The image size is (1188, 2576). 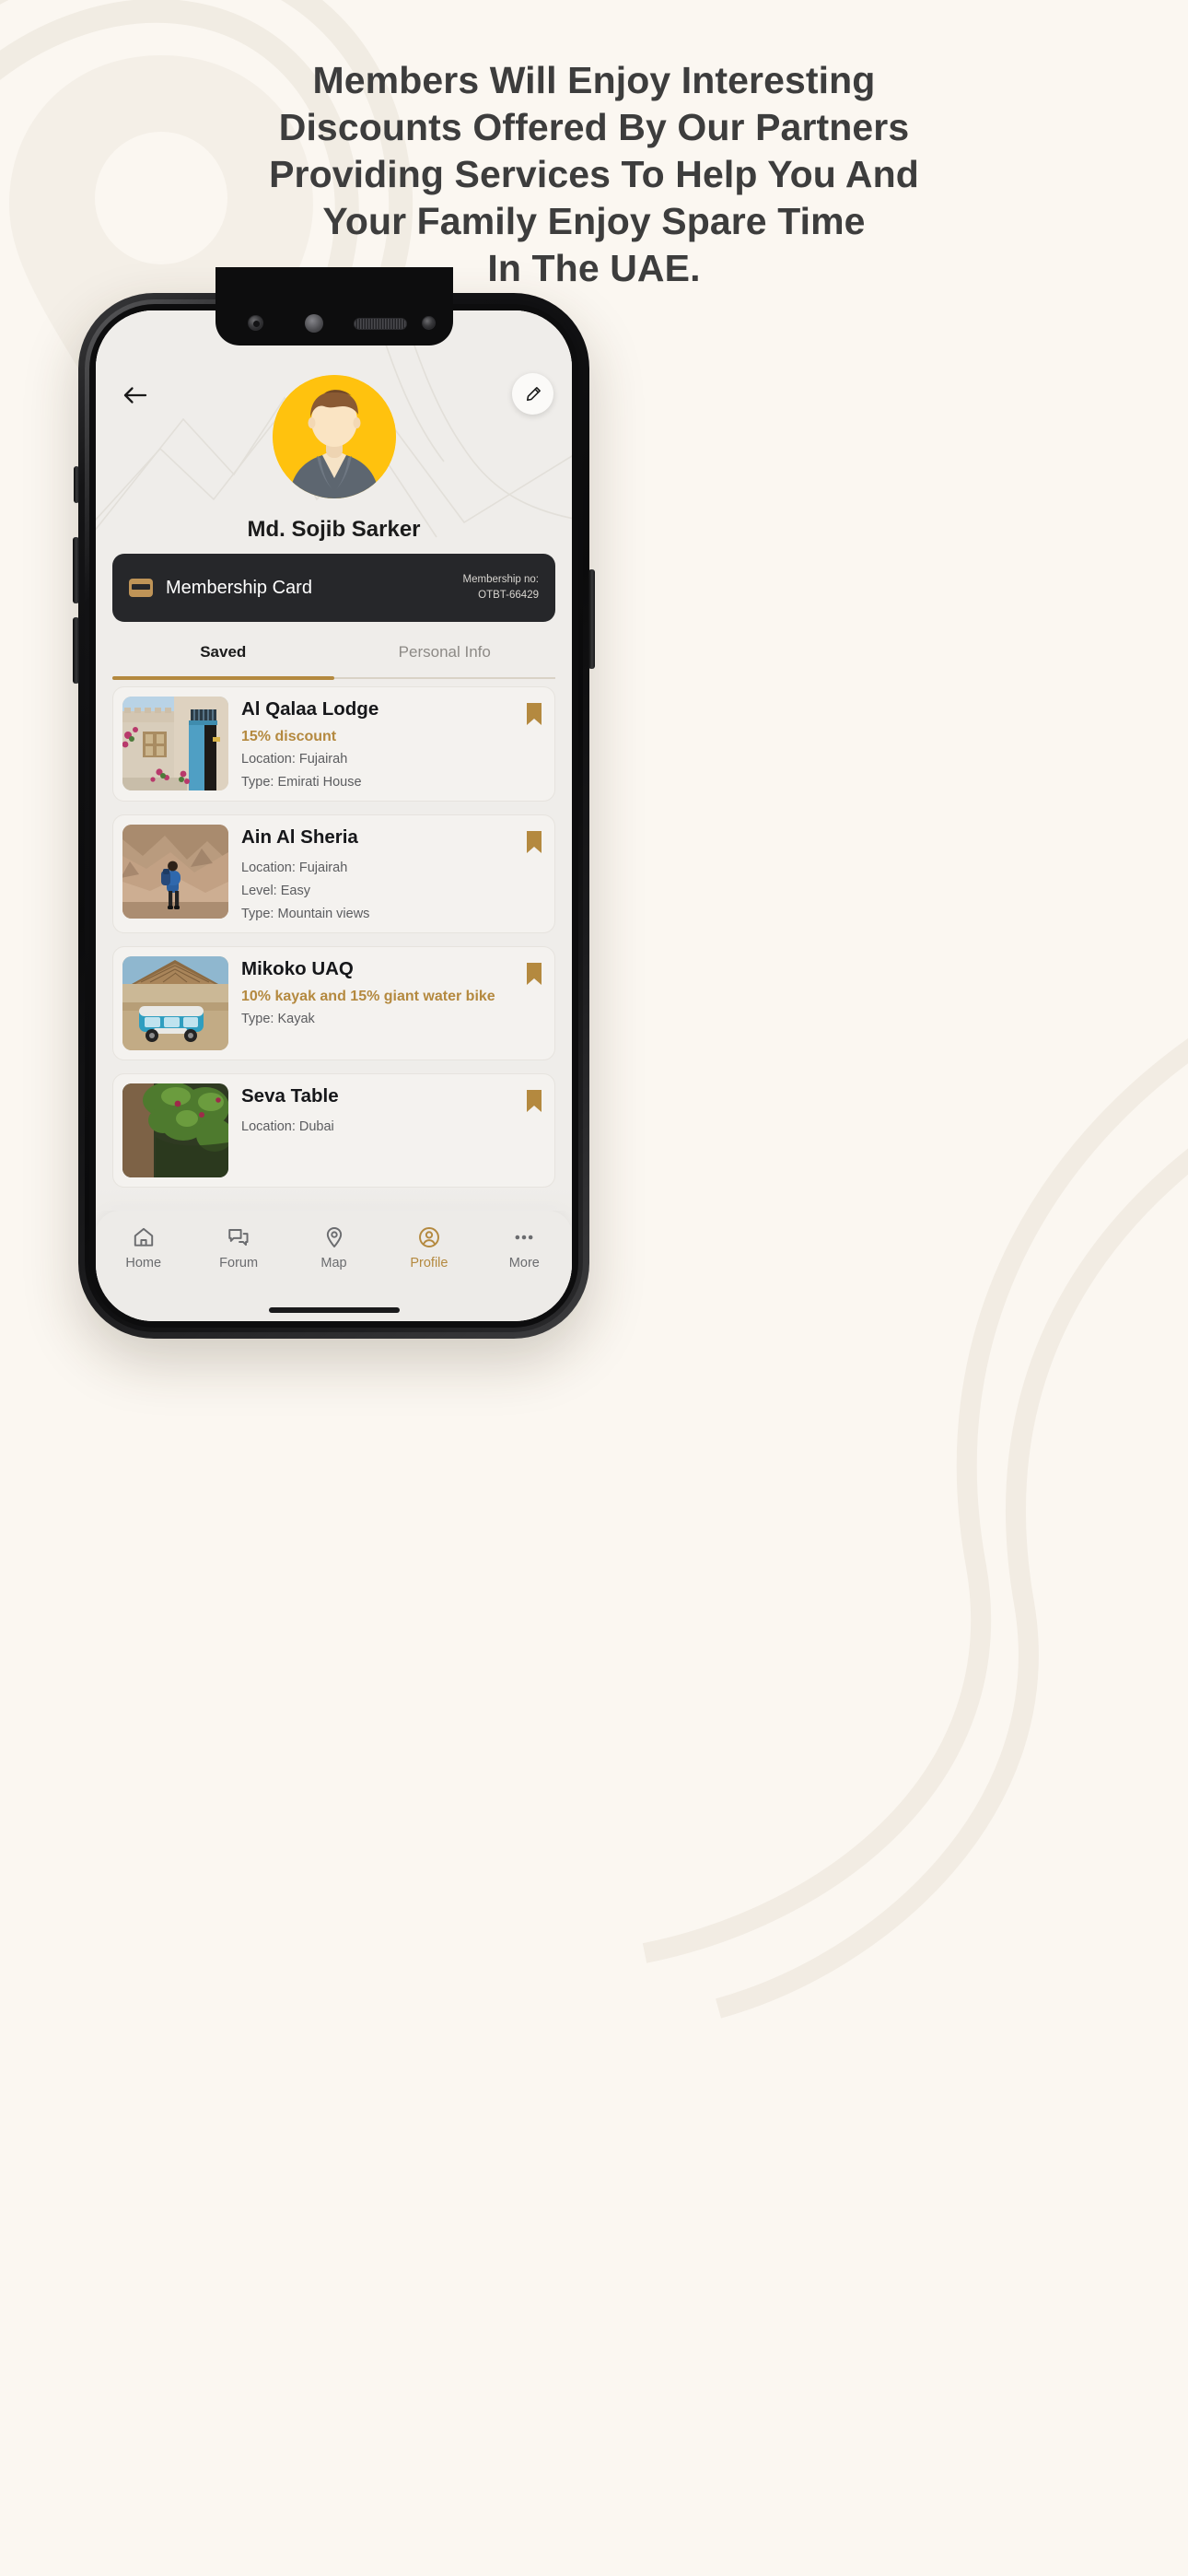 I want to click on list-item-title: Ain Al Sheria, so click(x=299, y=837).